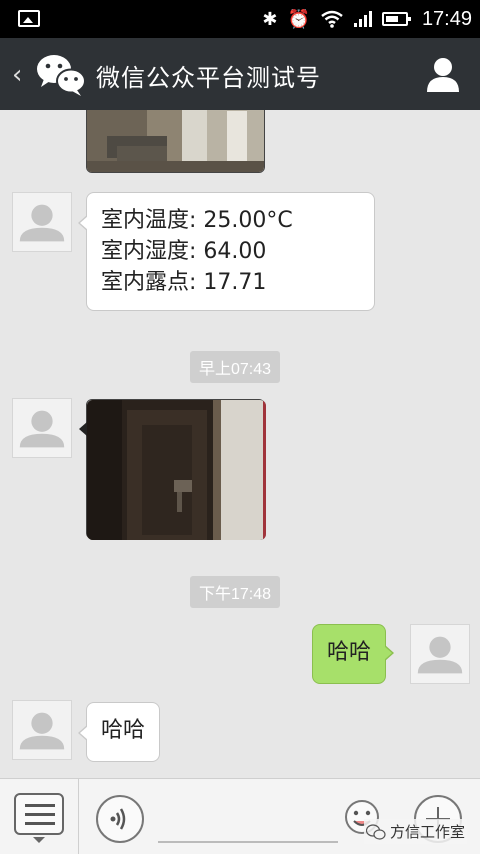  I want to click on title-bar: ‹ 微信公众平台测试号, so click(240, 74).